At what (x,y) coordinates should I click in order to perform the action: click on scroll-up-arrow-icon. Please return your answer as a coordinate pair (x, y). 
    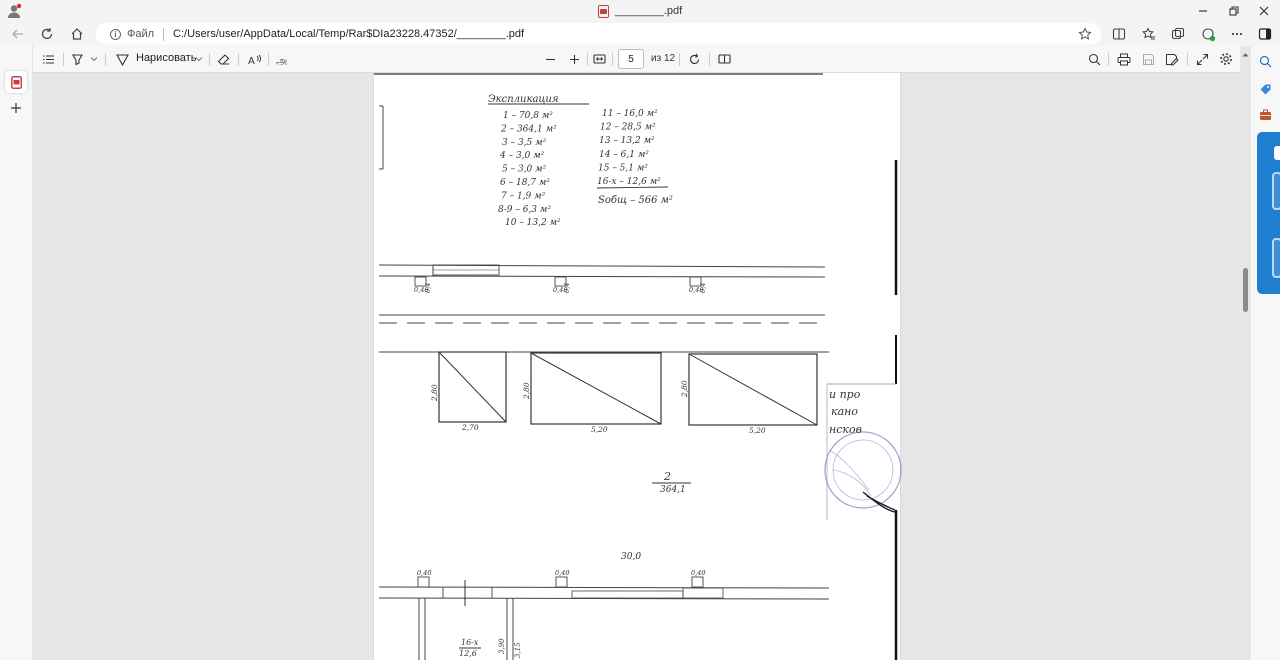
    Looking at the image, I should click on (1245, 54).